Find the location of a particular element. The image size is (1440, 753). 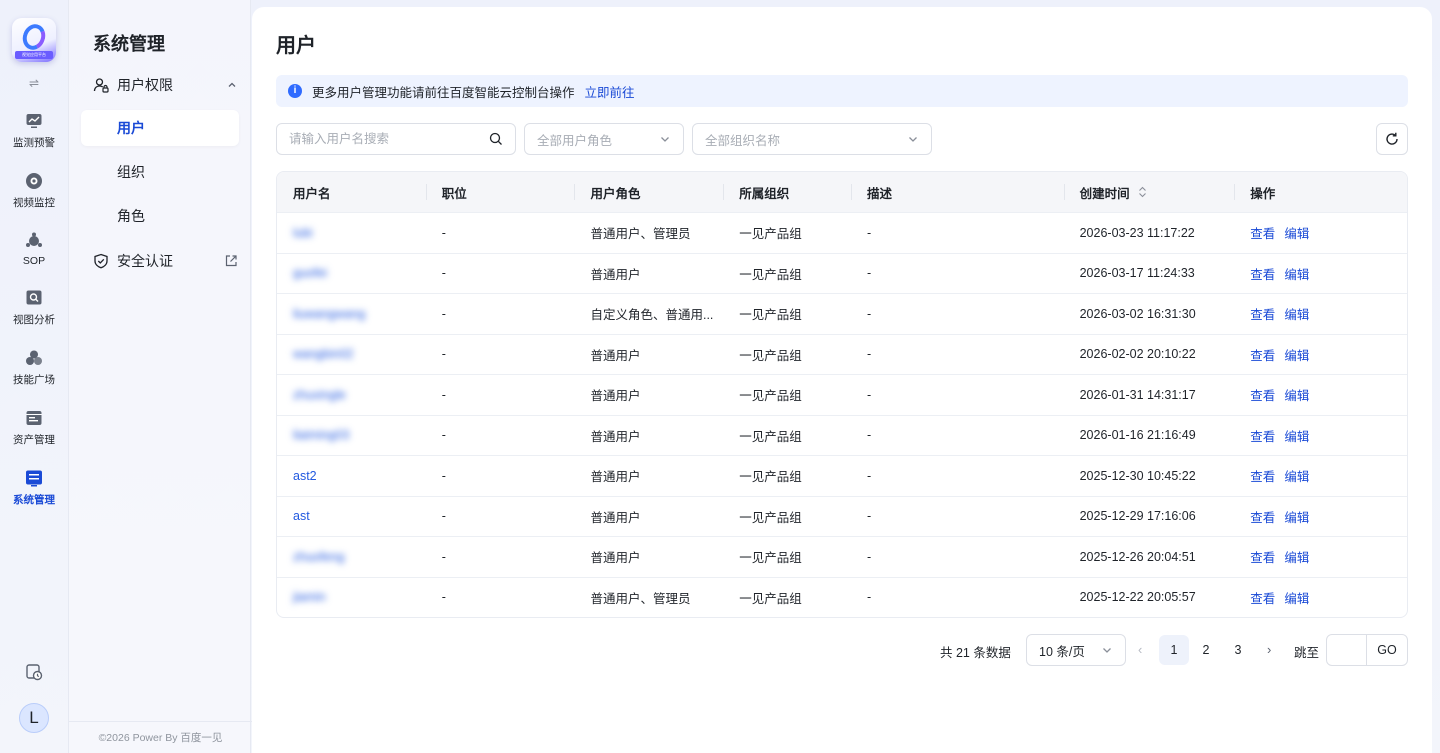

notice-bar: i 更多用户管理功能请前往百度智能云控制台操作 立即前往 is located at coordinates (842, 91).